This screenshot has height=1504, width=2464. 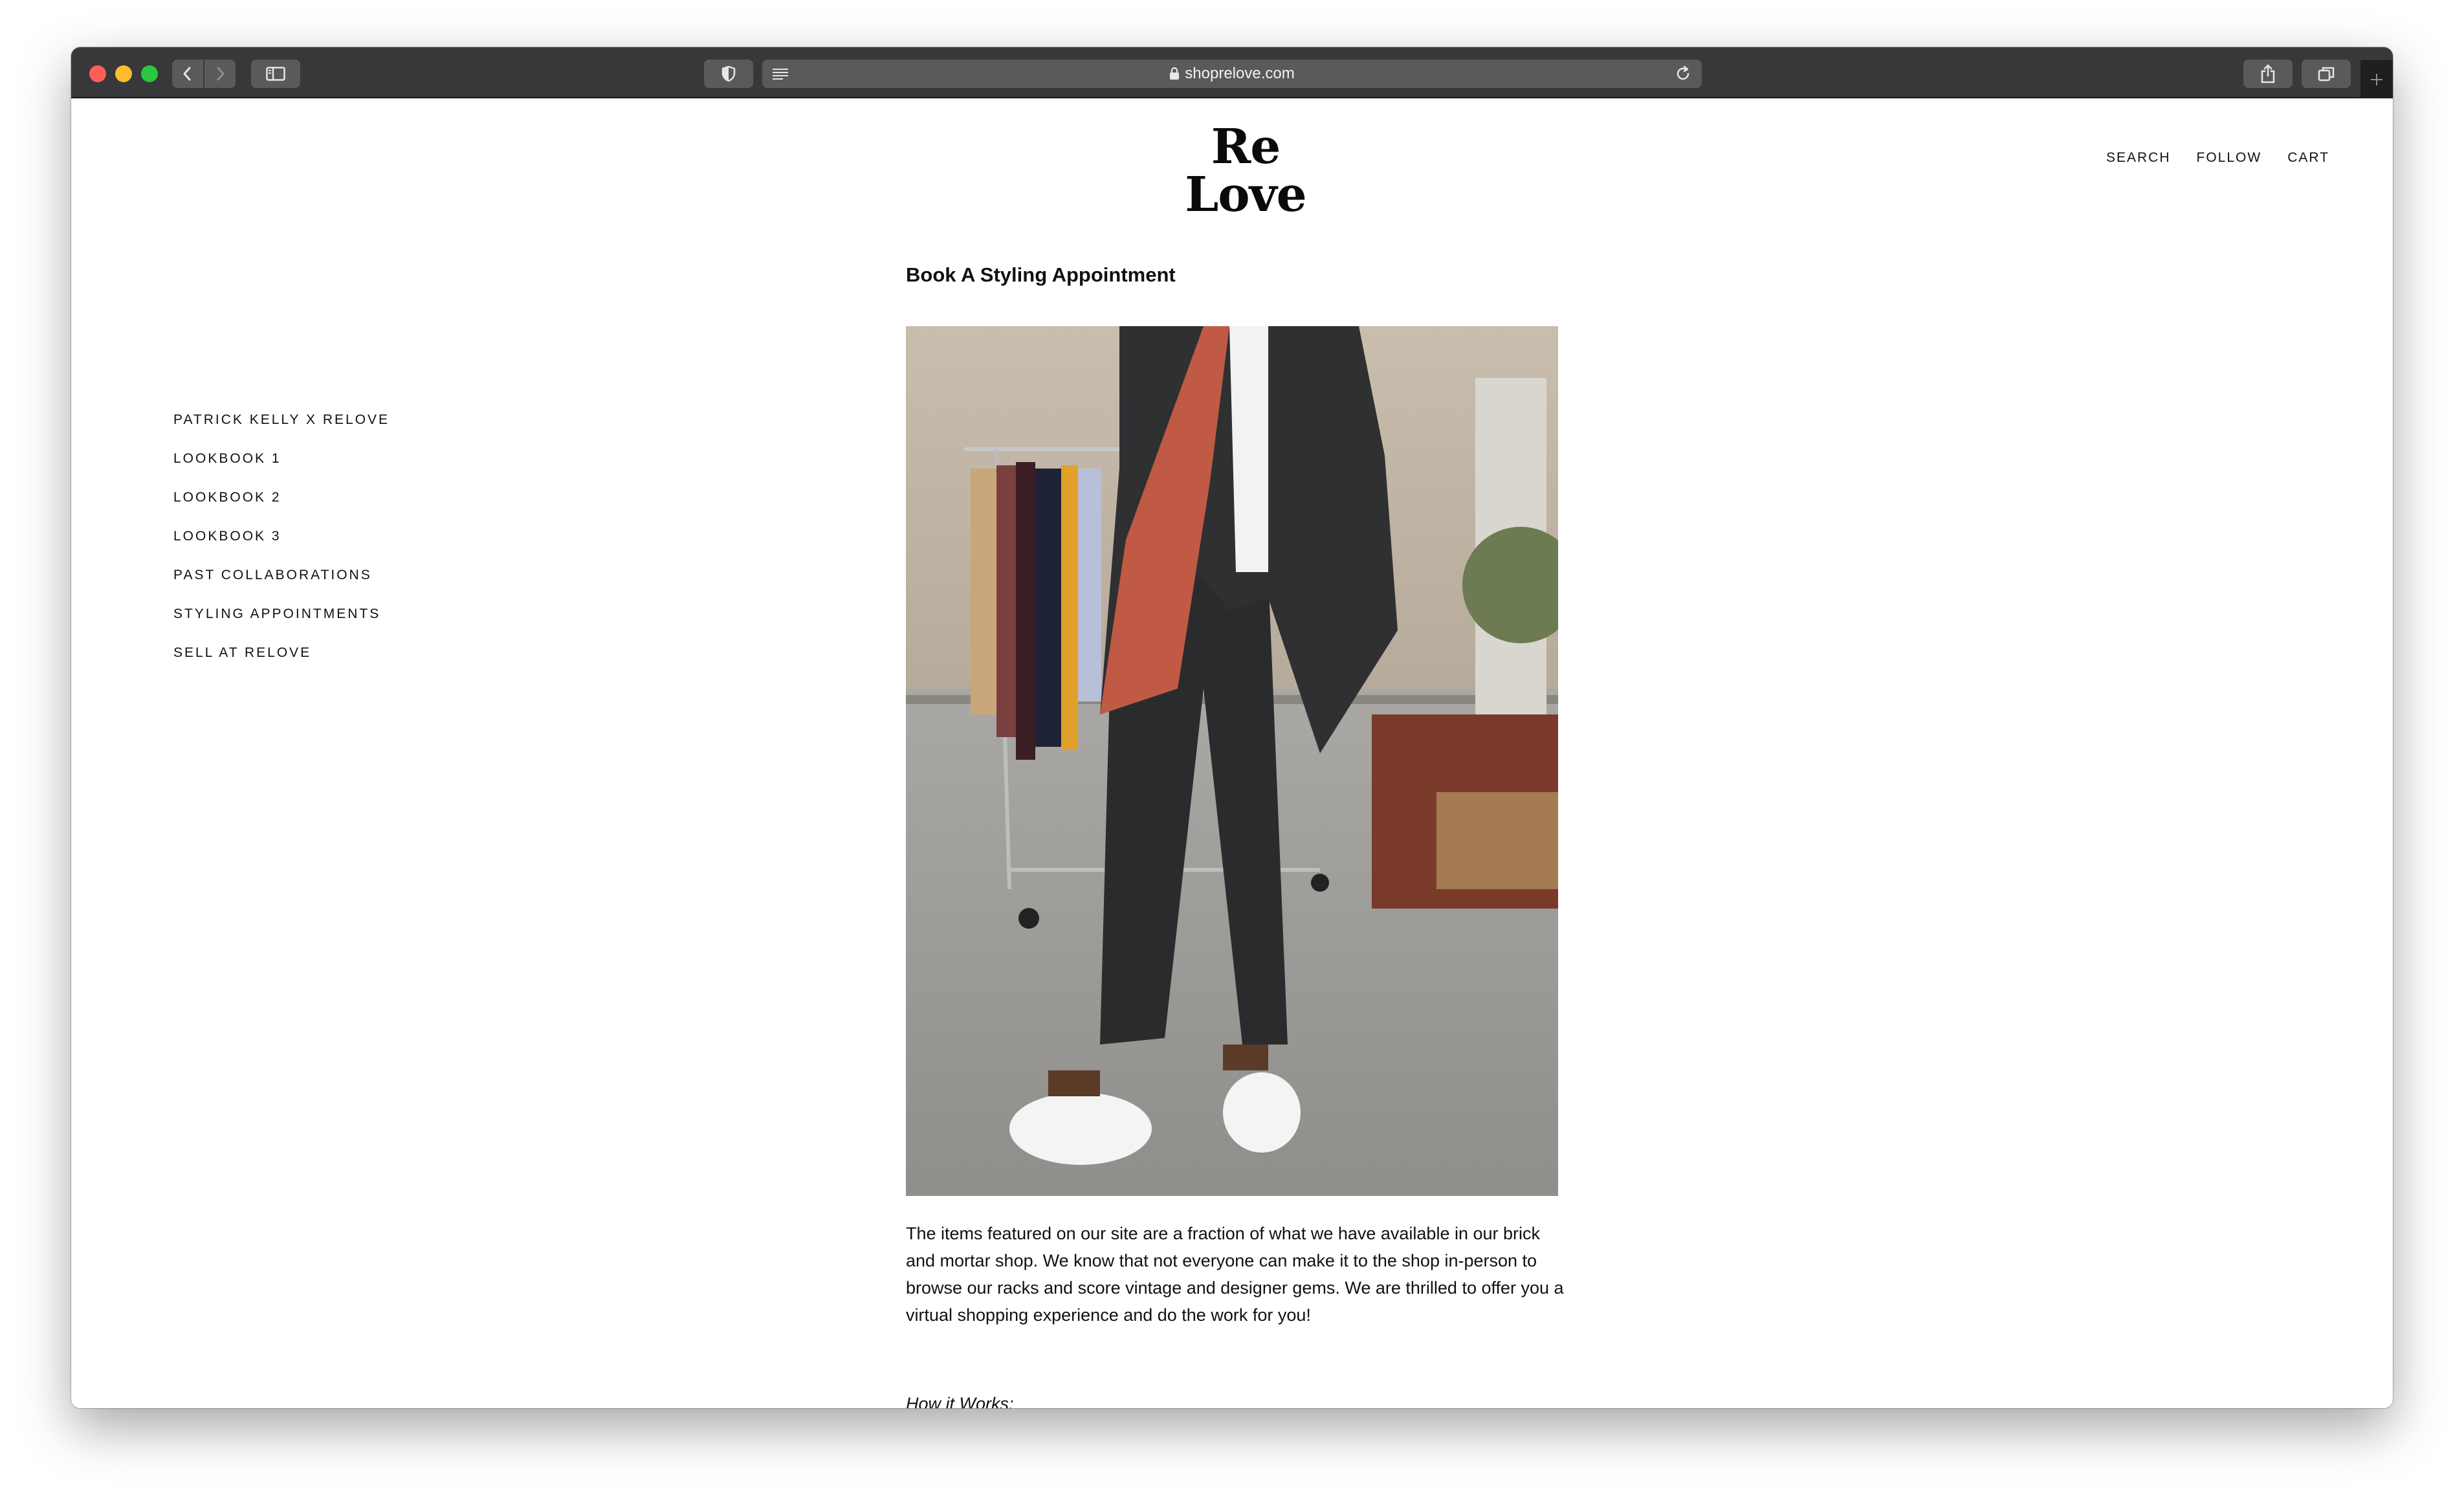 I want to click on privacy-report-button, so click(x=728, y=74).